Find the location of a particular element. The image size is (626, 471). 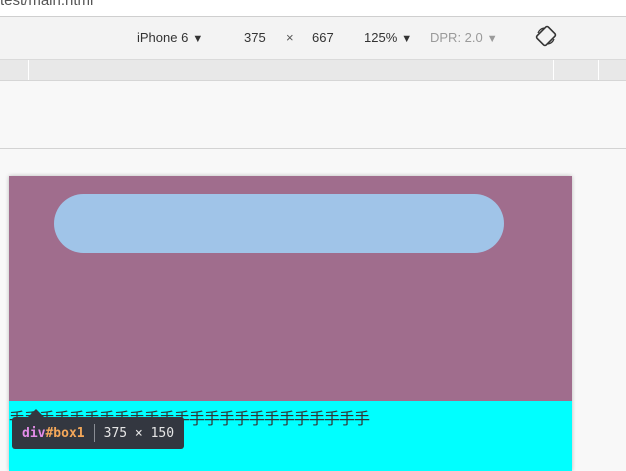

tooltip-dimensions: 375 × 150 is located at coordinates (139, 433).